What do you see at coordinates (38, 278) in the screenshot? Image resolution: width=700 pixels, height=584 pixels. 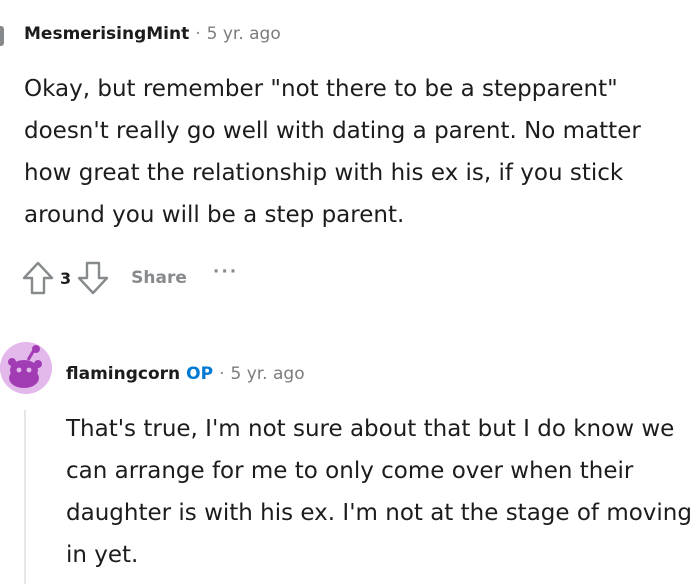 I see `upvote-arrow-icon` at bounding box center [38, 278].